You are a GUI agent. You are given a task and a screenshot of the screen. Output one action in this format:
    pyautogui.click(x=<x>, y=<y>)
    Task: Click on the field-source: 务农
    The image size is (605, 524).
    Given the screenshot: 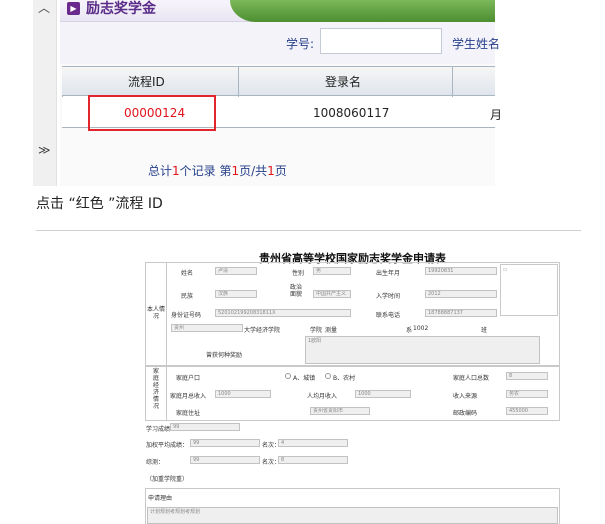 What is the action you would take?
    pyautogui.click(x=527, y=394)
    